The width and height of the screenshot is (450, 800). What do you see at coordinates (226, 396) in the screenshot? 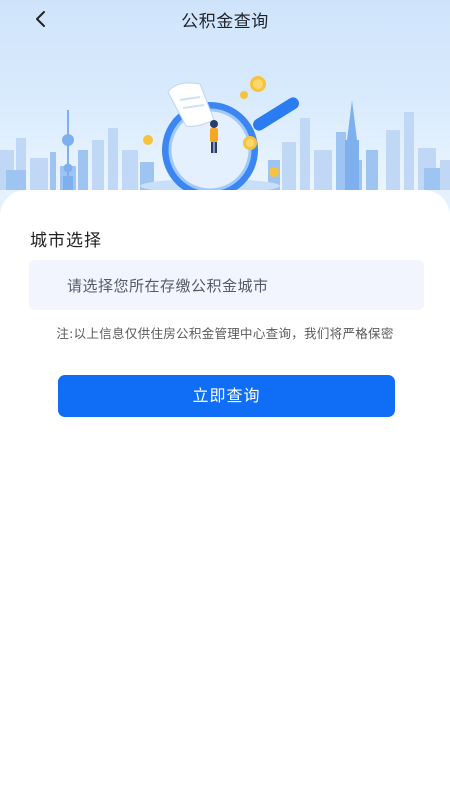
I see `query-now-button: 立即查询` at bounding box center [226, 396].